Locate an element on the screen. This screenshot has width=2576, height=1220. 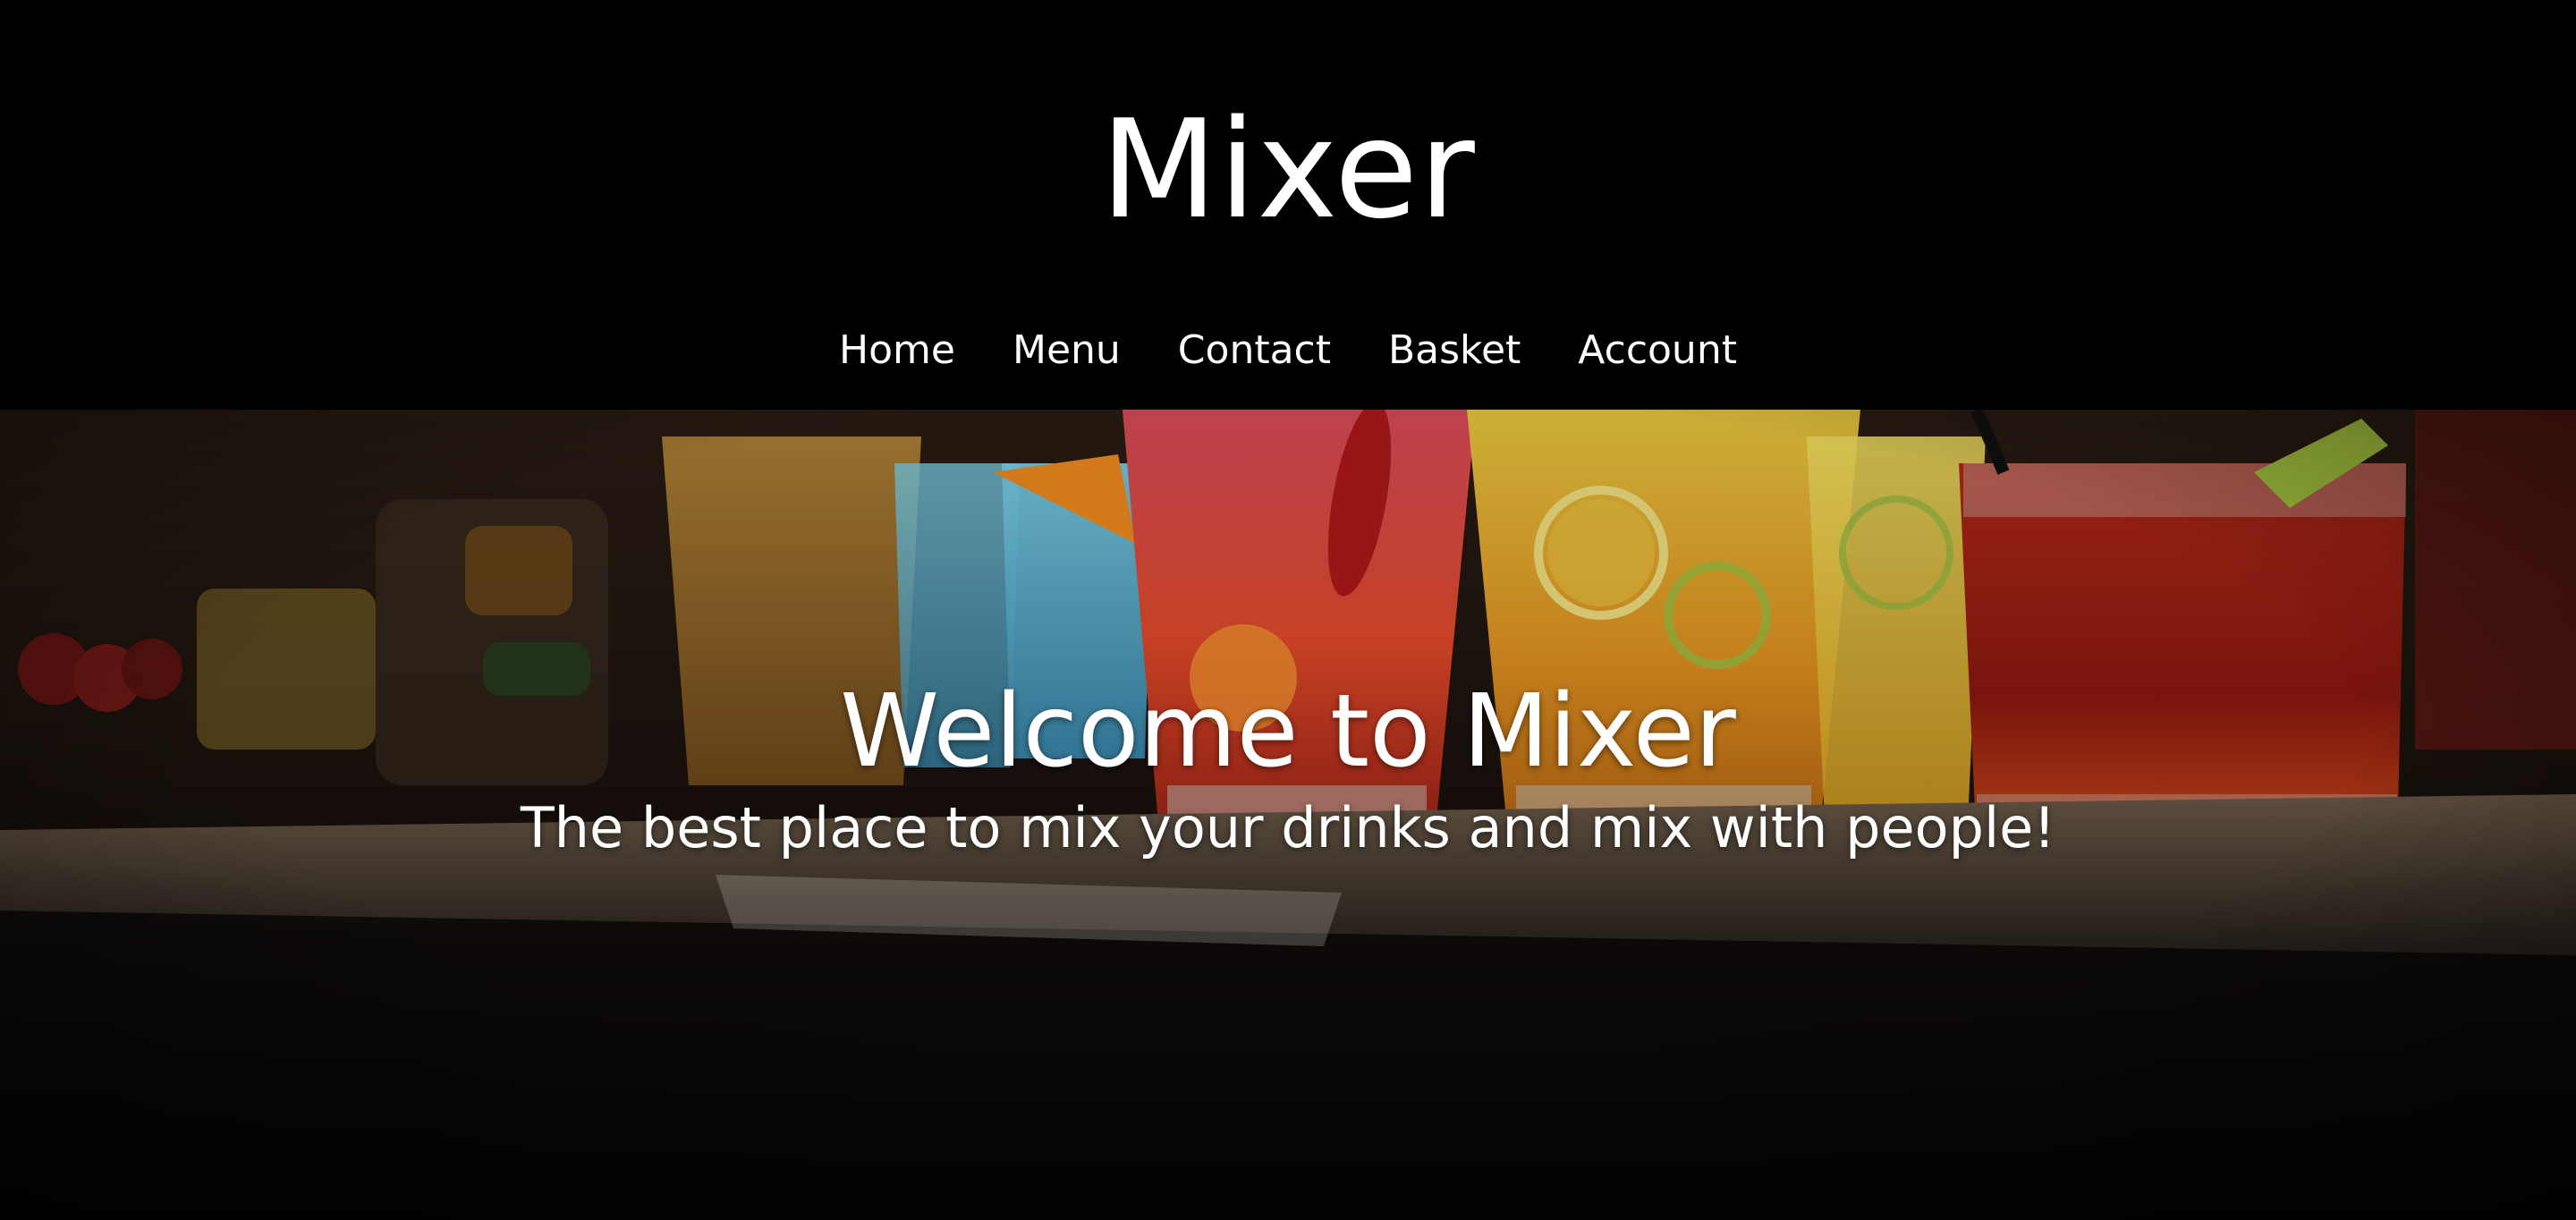
nav-account-link: Account is located at coordinates (1657, 350).